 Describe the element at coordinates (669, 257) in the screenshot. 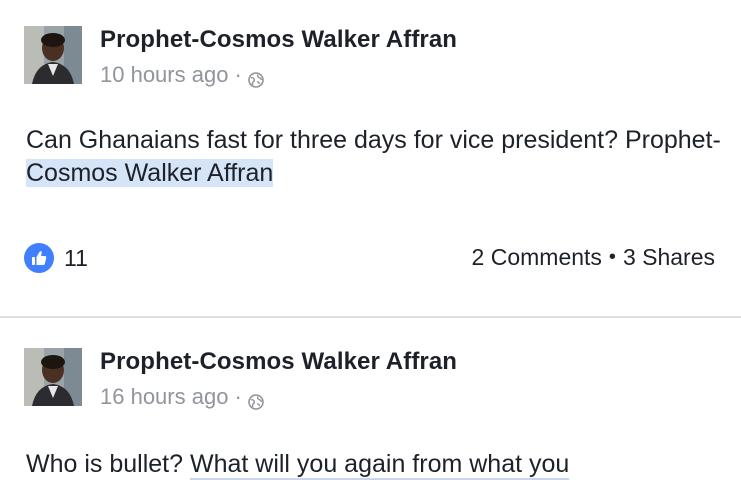

I see `shares-link: 3 Shares` at that location.